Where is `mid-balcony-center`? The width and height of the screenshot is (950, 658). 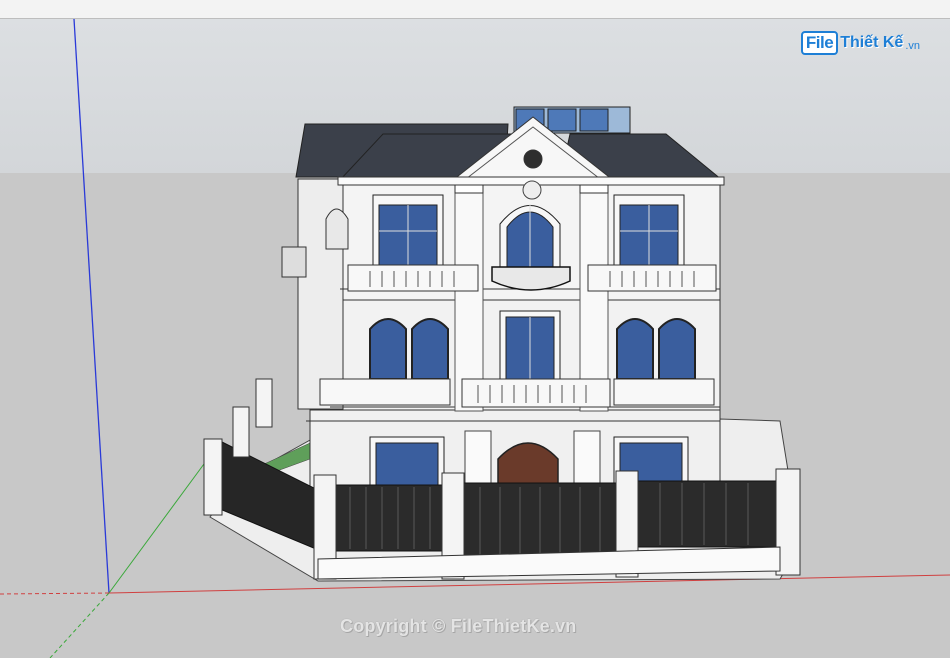
mid-balcony-center is located at coordinates (536, 393).